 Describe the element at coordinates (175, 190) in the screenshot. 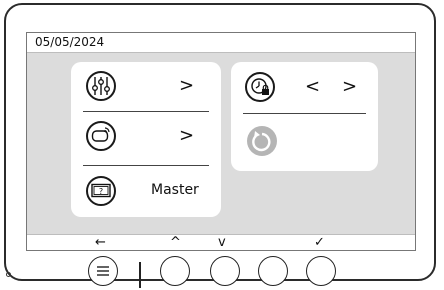

I see `master-label: Master` at that location.